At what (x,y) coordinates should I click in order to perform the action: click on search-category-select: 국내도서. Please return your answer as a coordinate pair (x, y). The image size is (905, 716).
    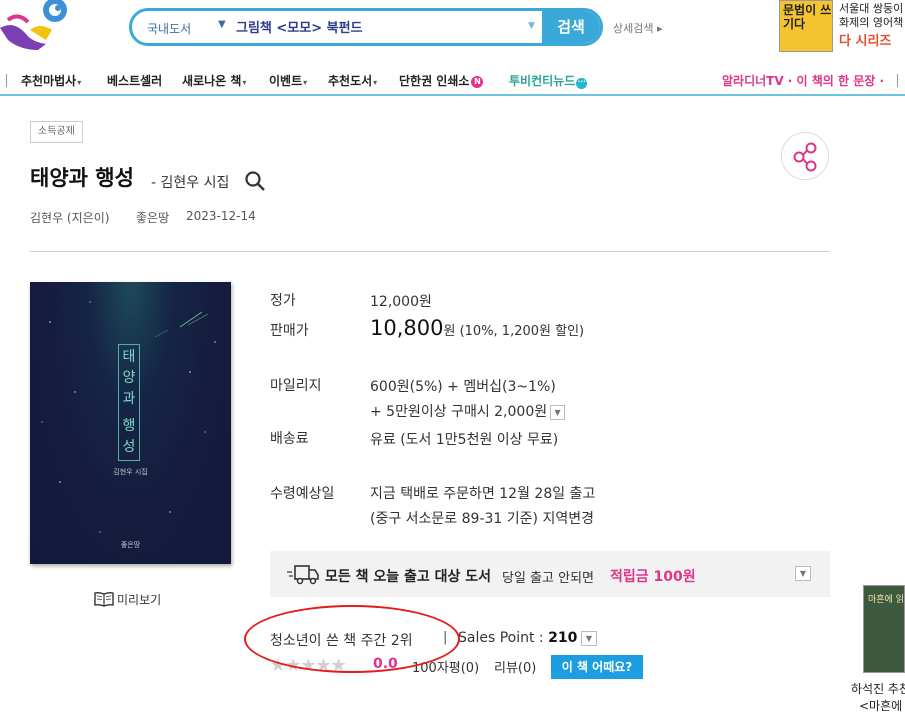
    Looking at the image, I should click on (169, 28).